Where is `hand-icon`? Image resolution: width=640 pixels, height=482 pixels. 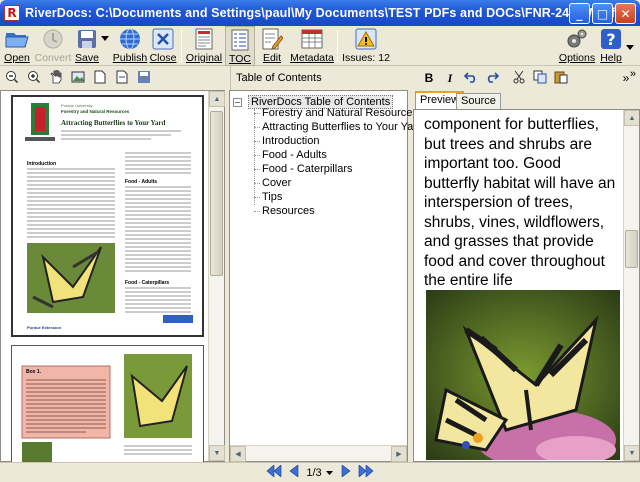 hand-icon is located at coordinates (56, 78).